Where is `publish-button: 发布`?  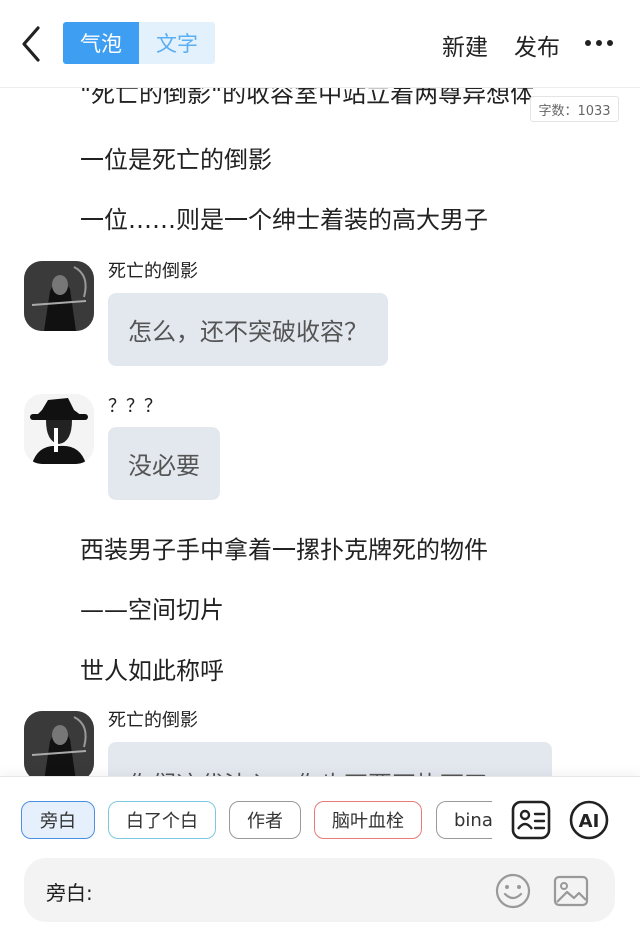 publish-button: 发布 is located at coordinates (537, 45).